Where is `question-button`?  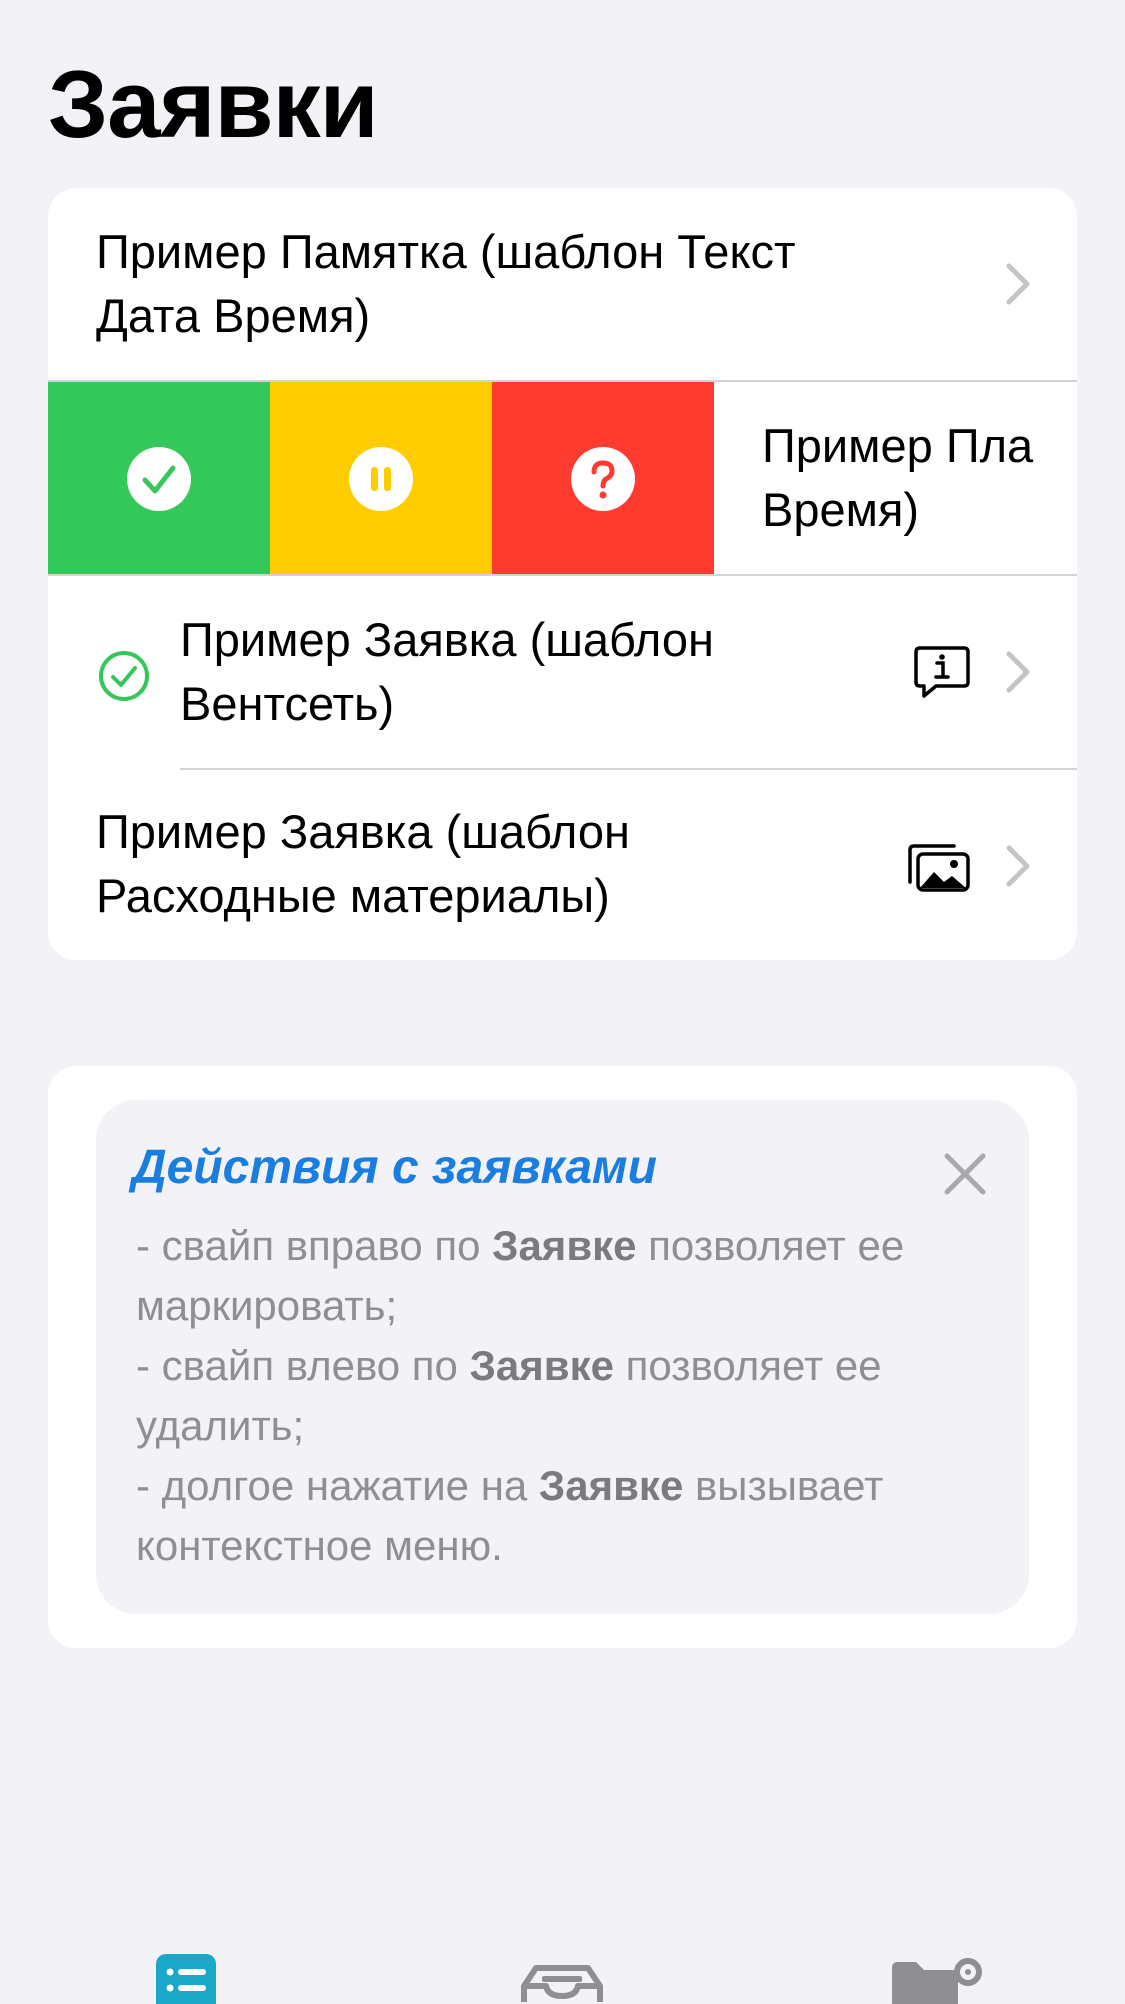 question-button is located at coordinates (603, 478).